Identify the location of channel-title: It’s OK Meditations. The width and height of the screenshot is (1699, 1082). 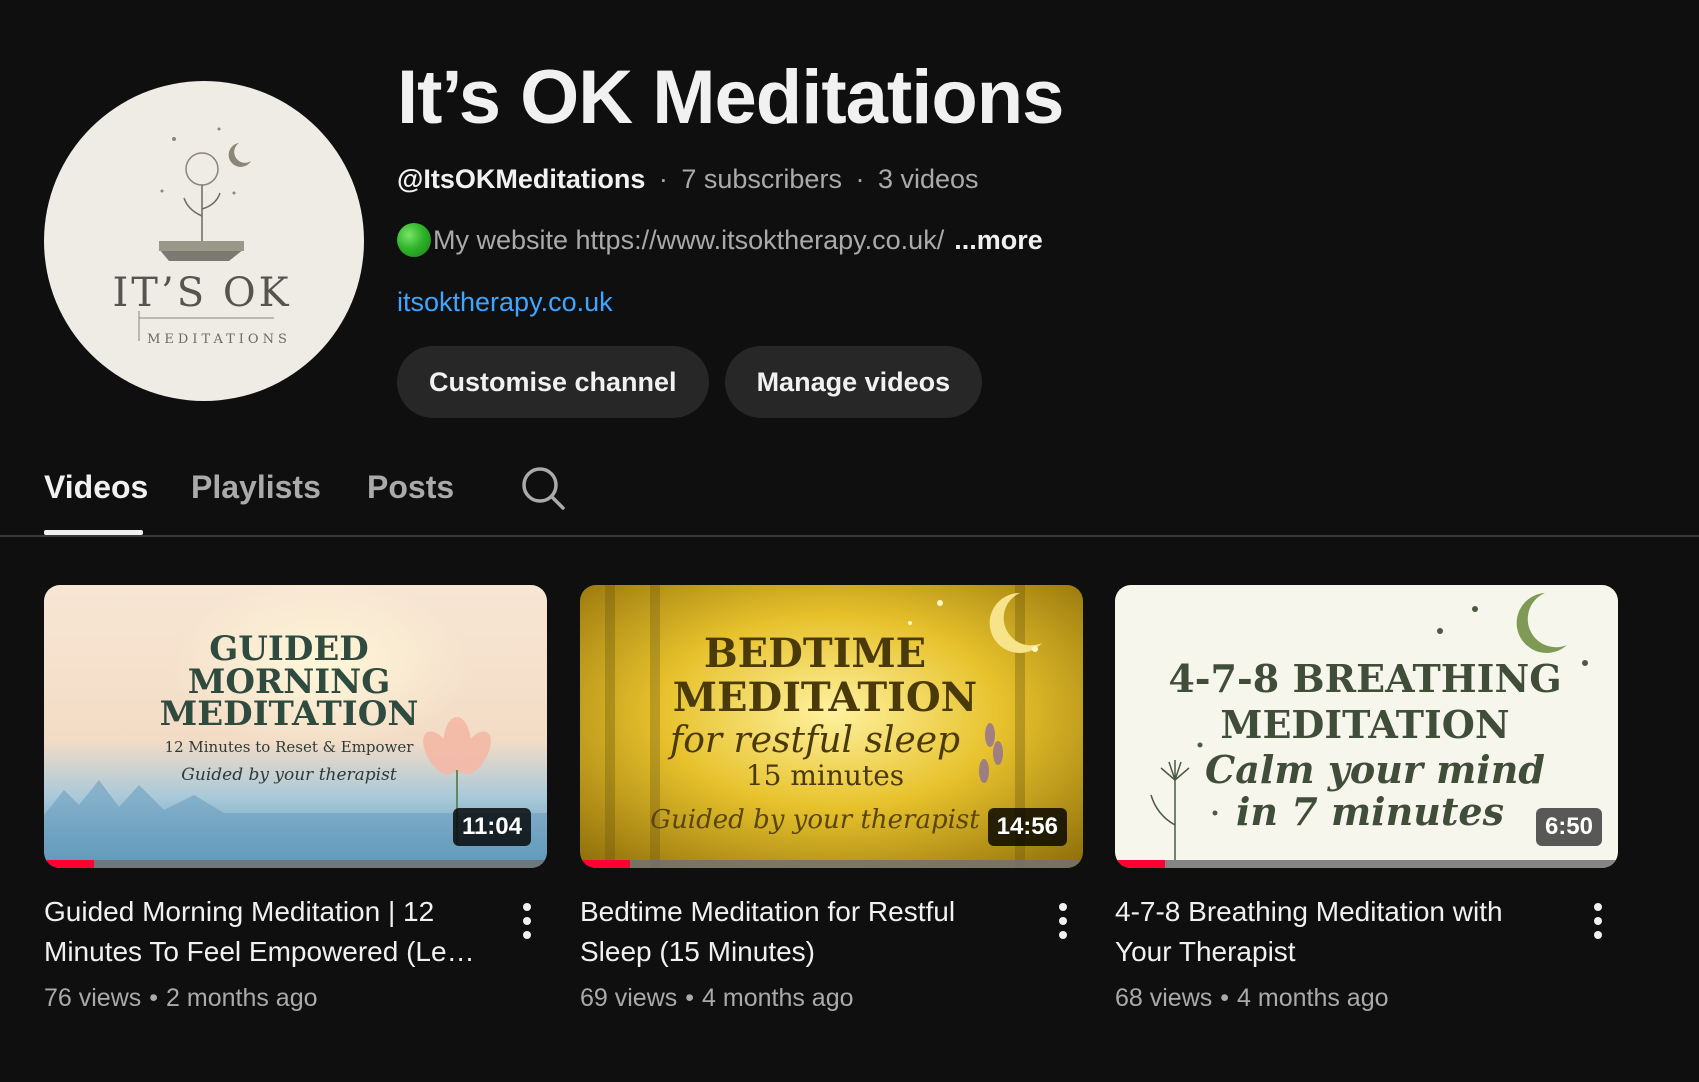
(730, 97).